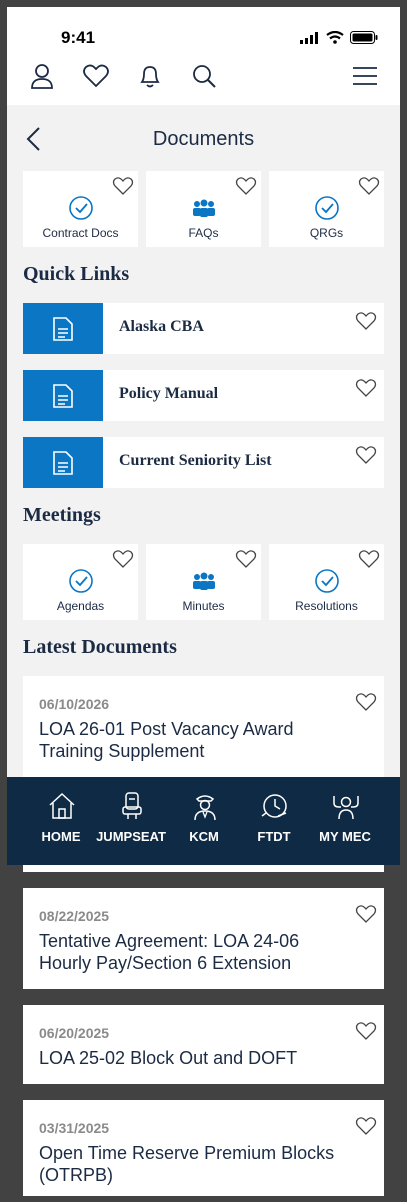  Describe the element at coordinates (74, 1033) in the screenshot. I see `document-date: 06/20/2025` at that location.